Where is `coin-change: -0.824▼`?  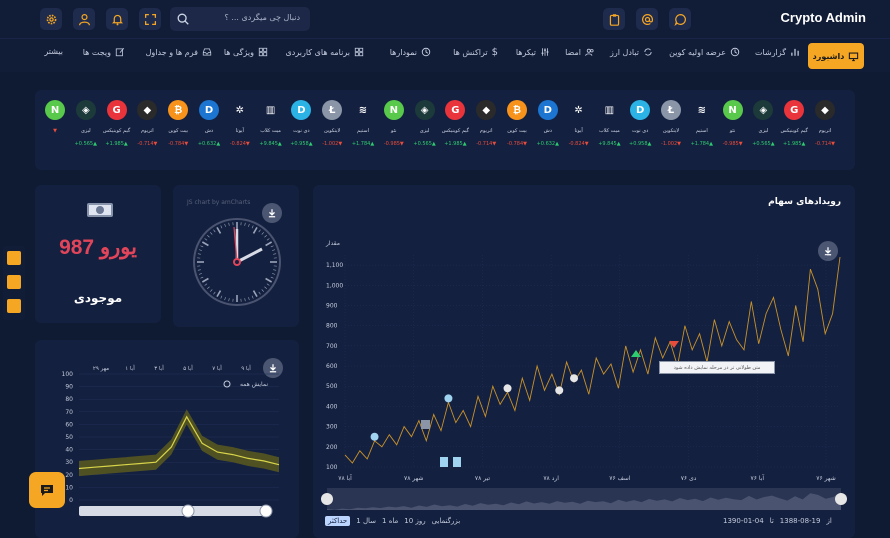
coin-change: -0.824▼ is located at coordinates (239, 144).